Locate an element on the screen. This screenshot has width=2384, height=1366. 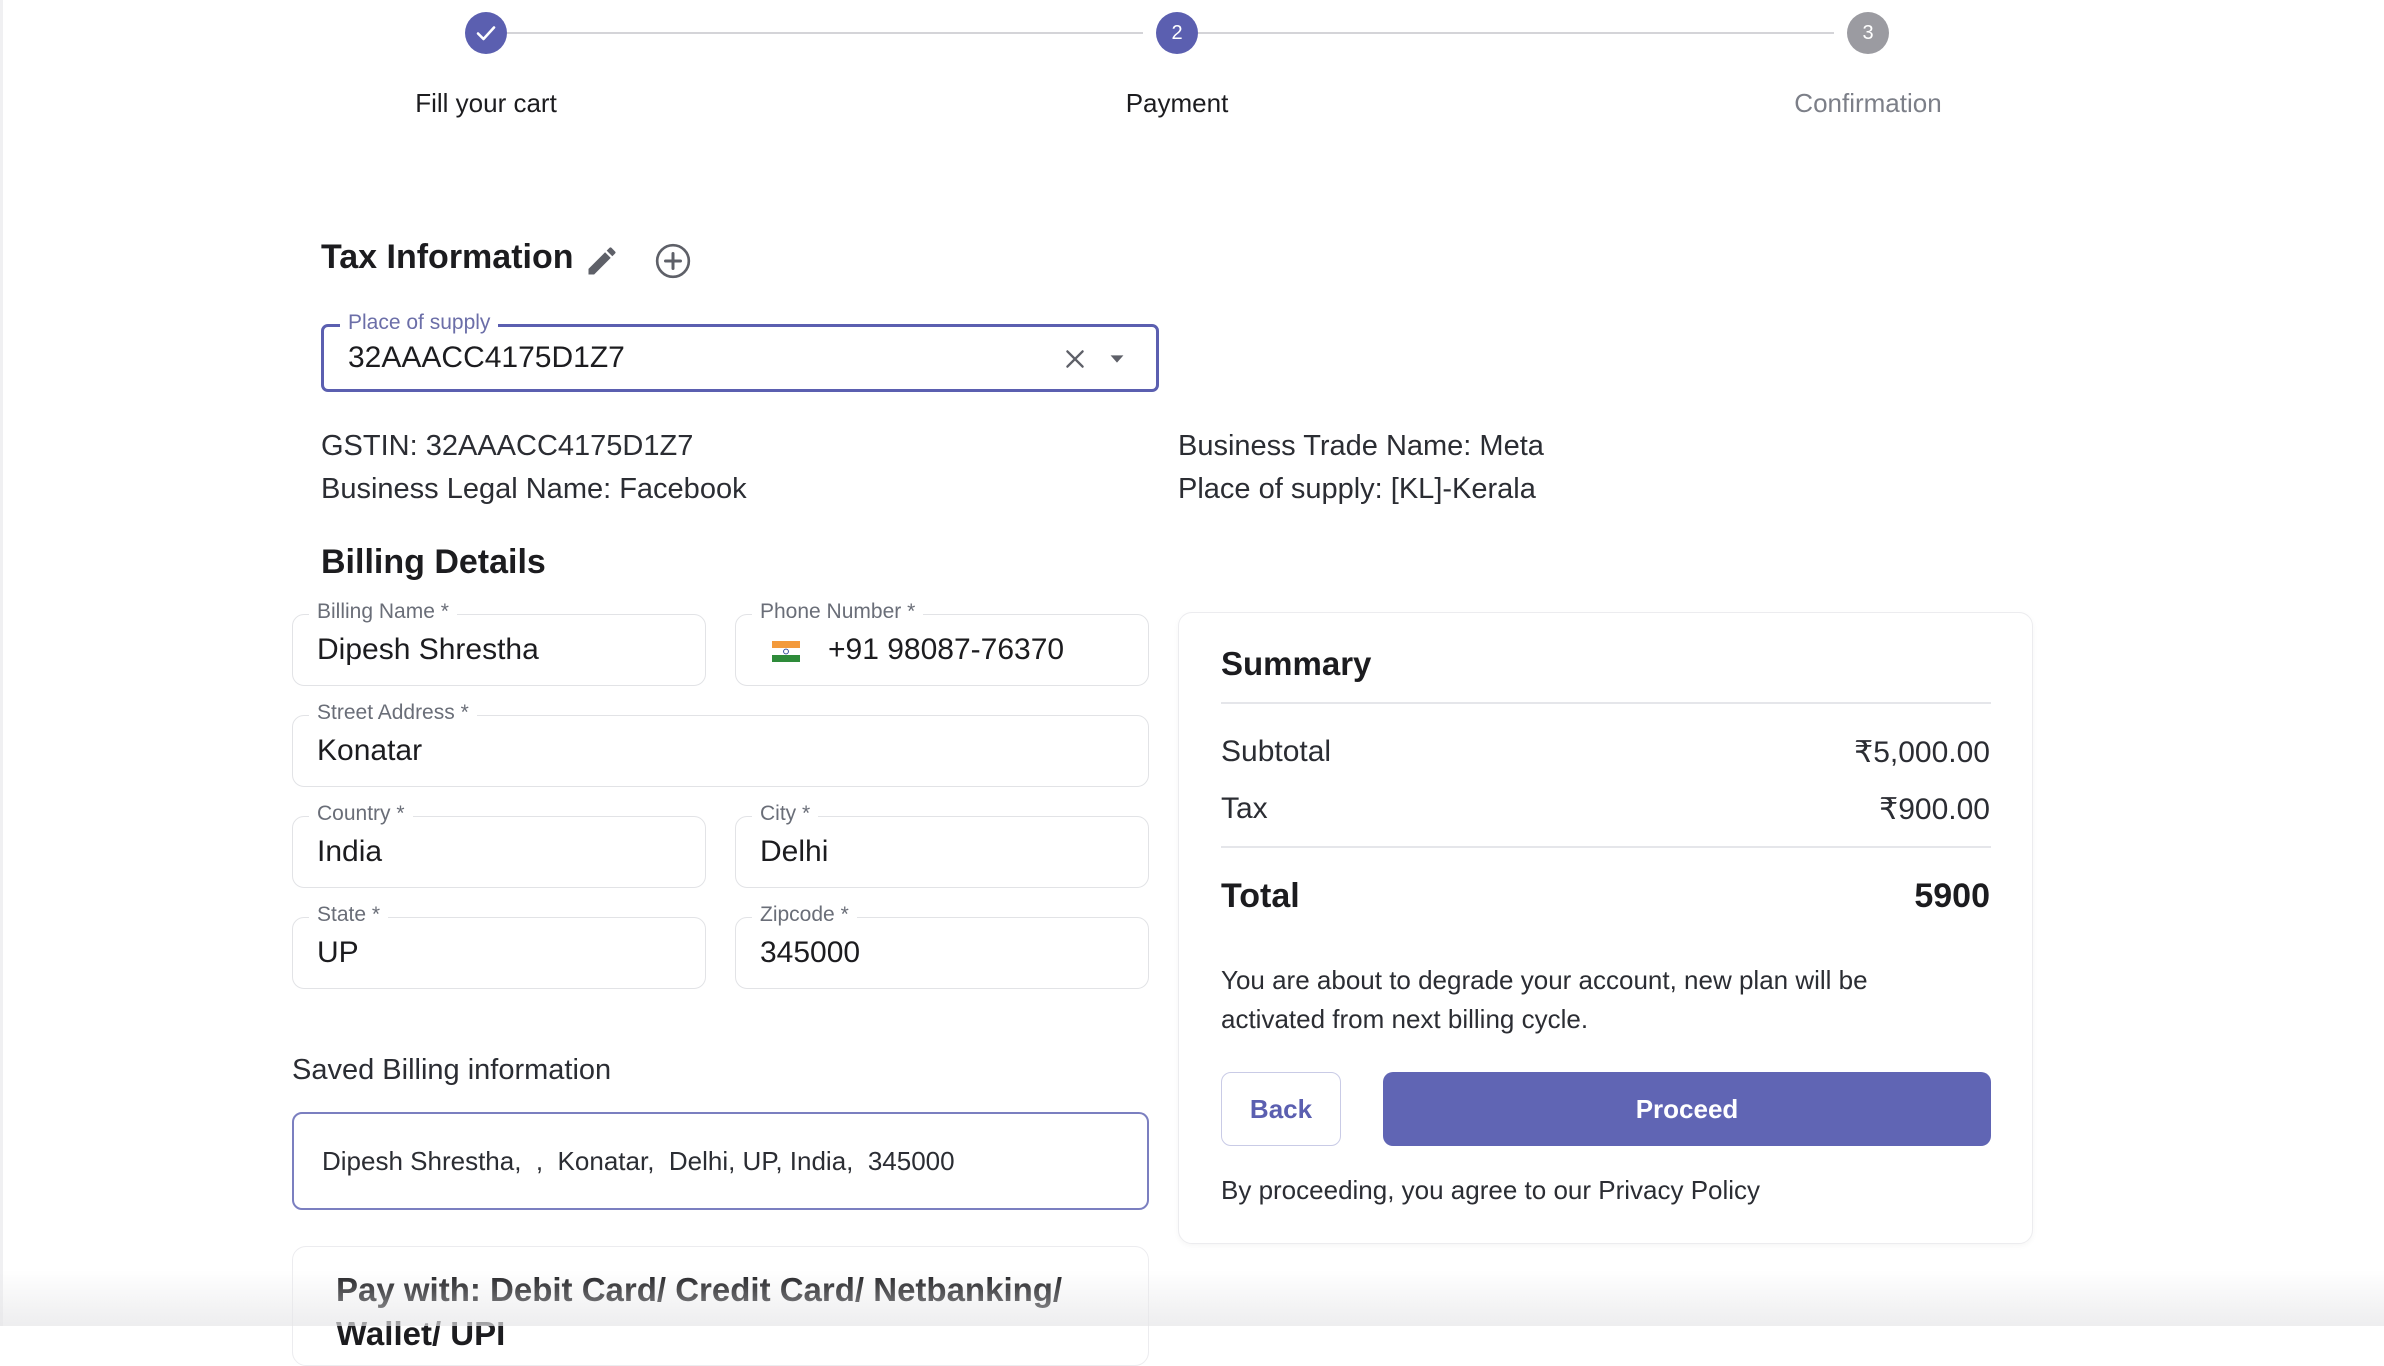
step-1-circle is located at coordinates (486, 33).